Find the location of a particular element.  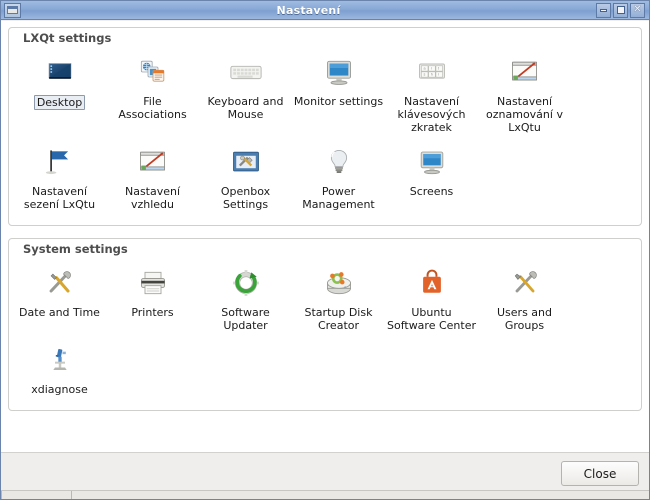

settings-item-label: xdiagnose is located at coordinates (59, 389).